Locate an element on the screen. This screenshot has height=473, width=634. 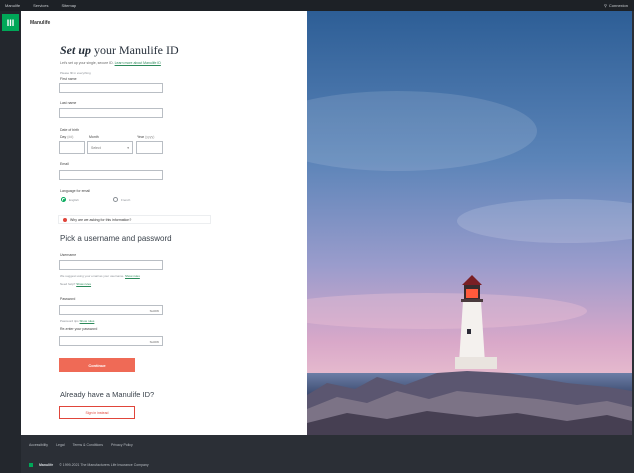
continue-button: Continue is located at coordinates (97, 365).